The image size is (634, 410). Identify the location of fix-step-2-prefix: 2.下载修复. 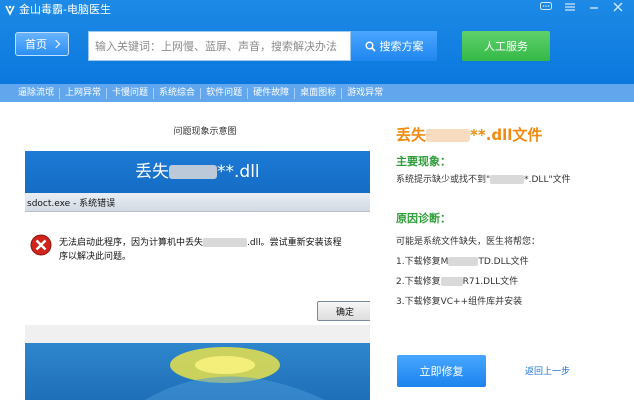
(418, 282).